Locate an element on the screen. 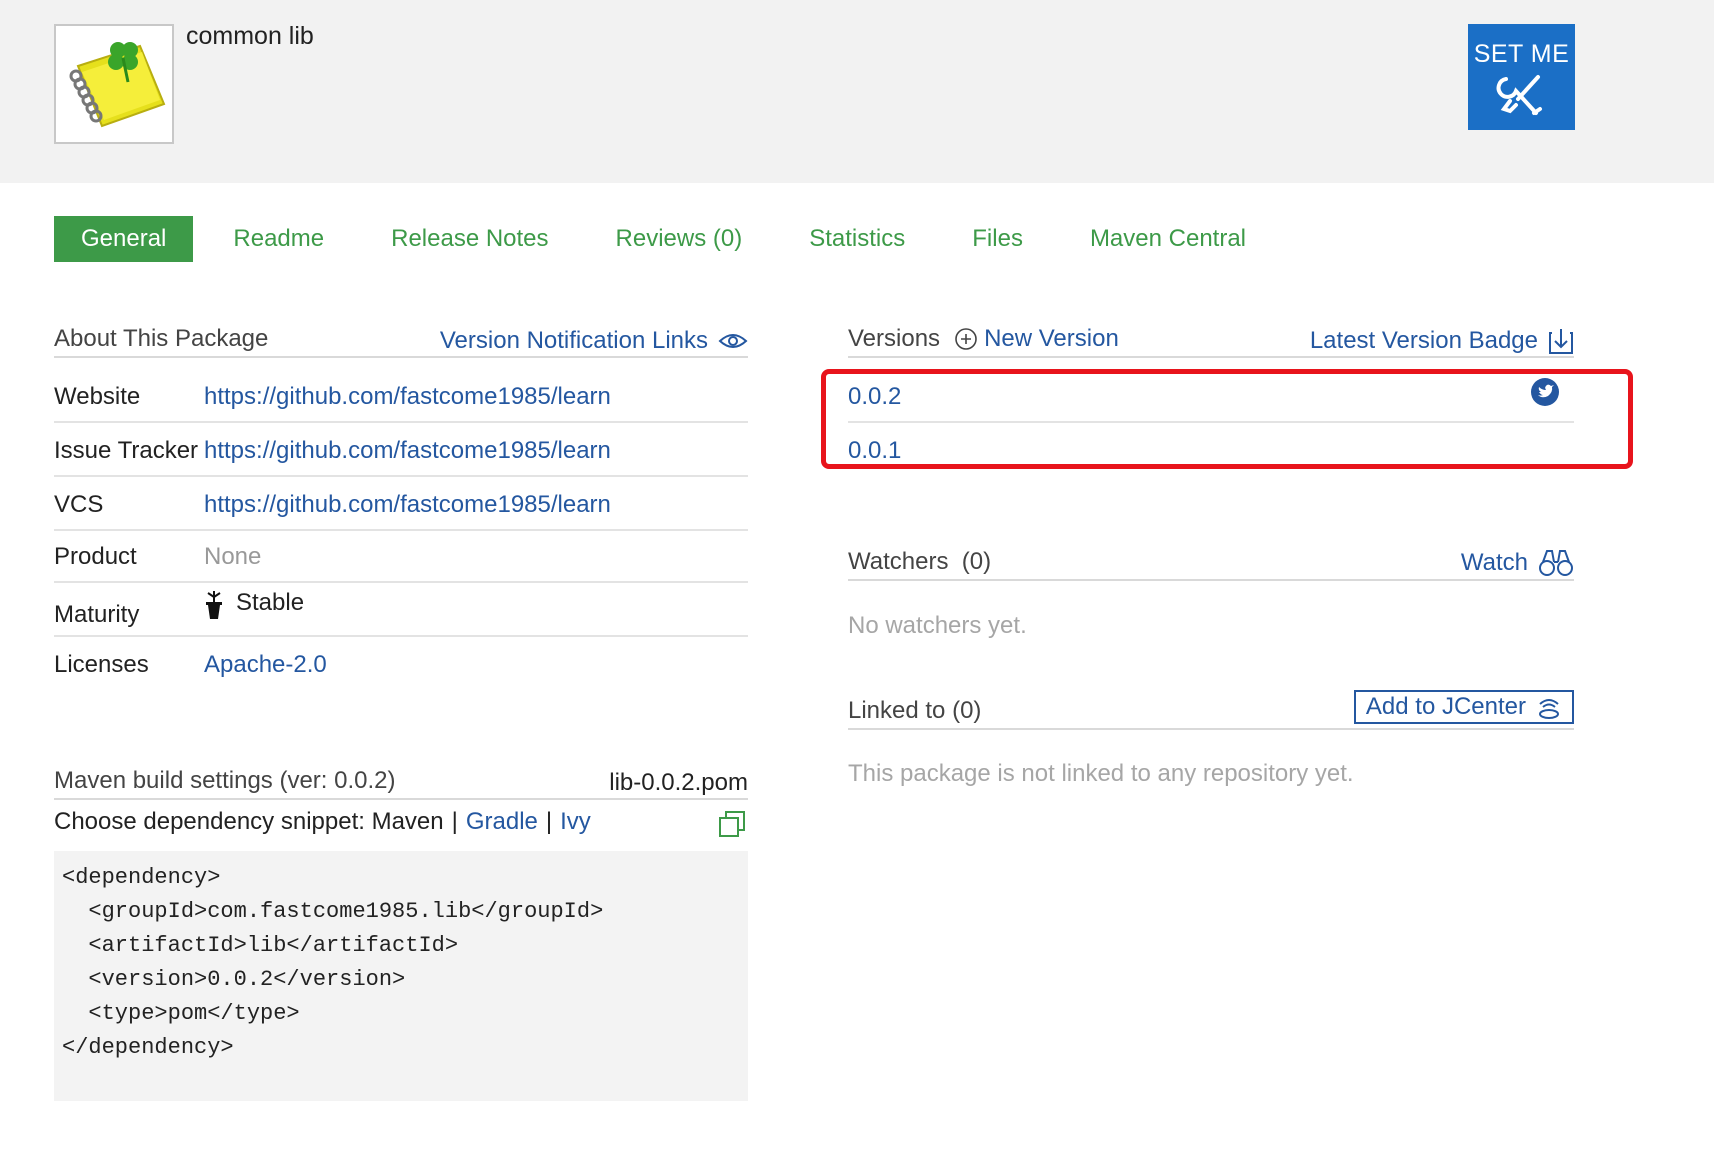 Image resolution: width=1714 pixels, height=1156 pixels. set-me-up-button: SET ME is located at coordinates (1521, 77).